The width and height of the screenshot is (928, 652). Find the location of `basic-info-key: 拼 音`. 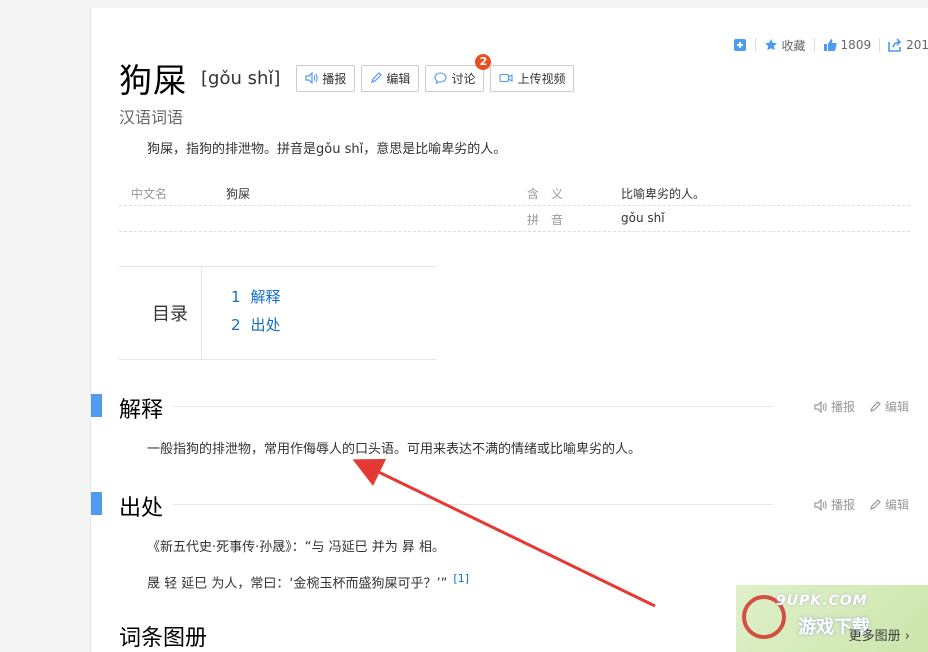

basic-info-key: 拼 音 is located at coordinates (545, 220).